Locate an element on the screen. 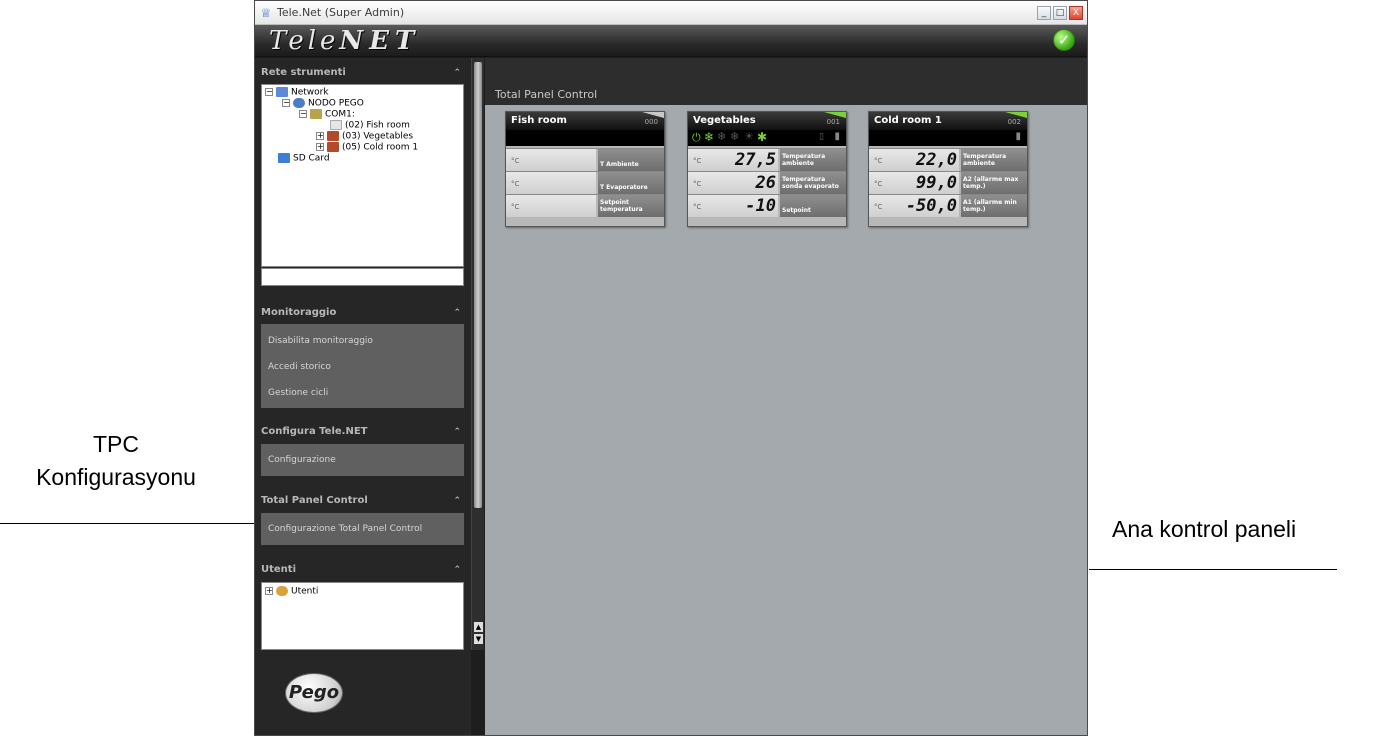 The image size is (1377, 736). section-title-monitoraggio: Monitoraggio is located at coordinates (299, 312).